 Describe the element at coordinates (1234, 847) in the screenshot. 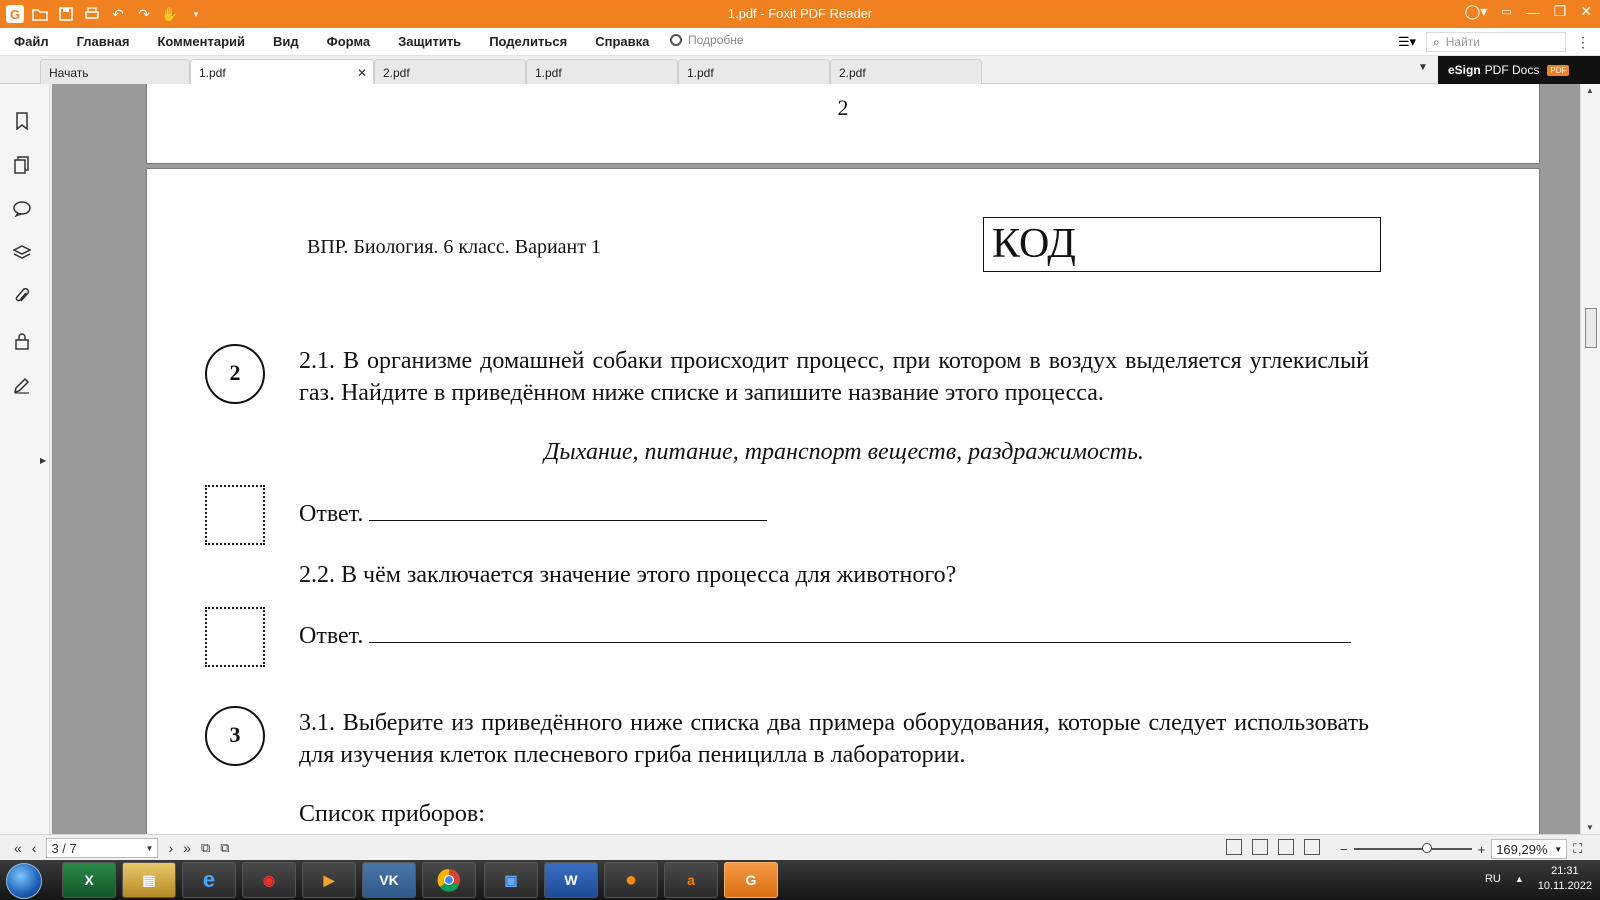

I see `single-page-view-icon` at that location.